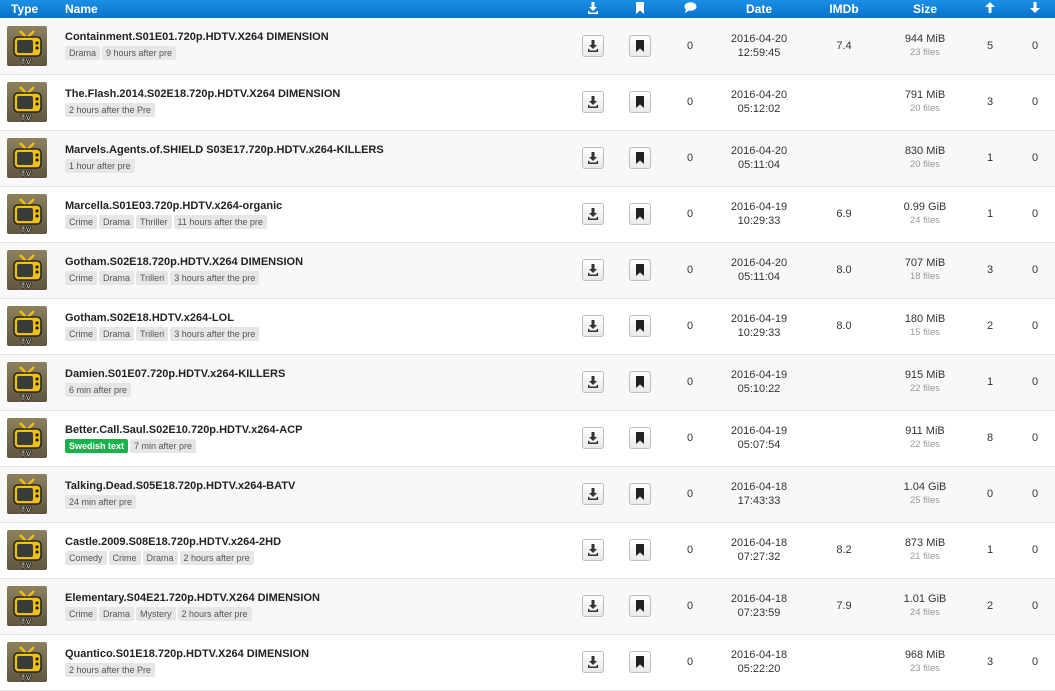 Image resolution: width=1055 pixels, height=691 pixels. What do you see at coordinates (139, 53) in the screenshot?
I see `tag: 9 hours after pre` at bounding box center [139, 53].